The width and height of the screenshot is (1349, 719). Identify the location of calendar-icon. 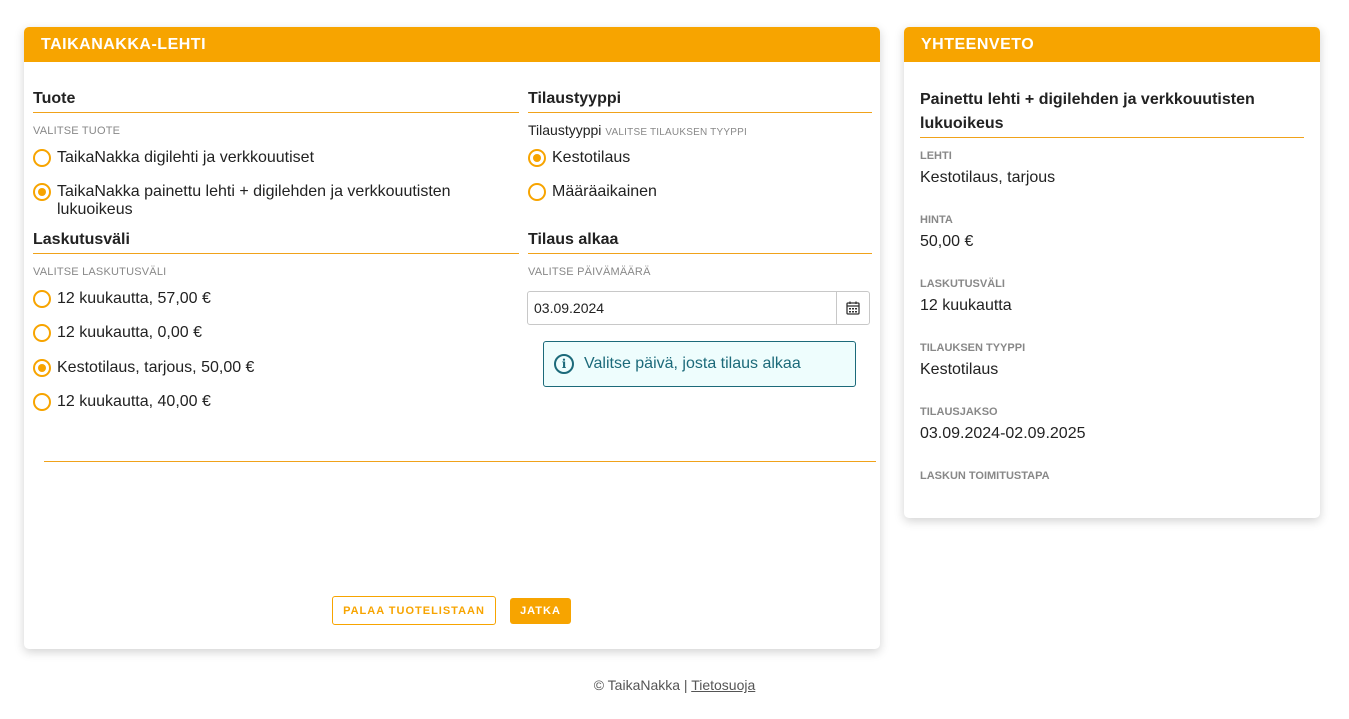
(853, 308).